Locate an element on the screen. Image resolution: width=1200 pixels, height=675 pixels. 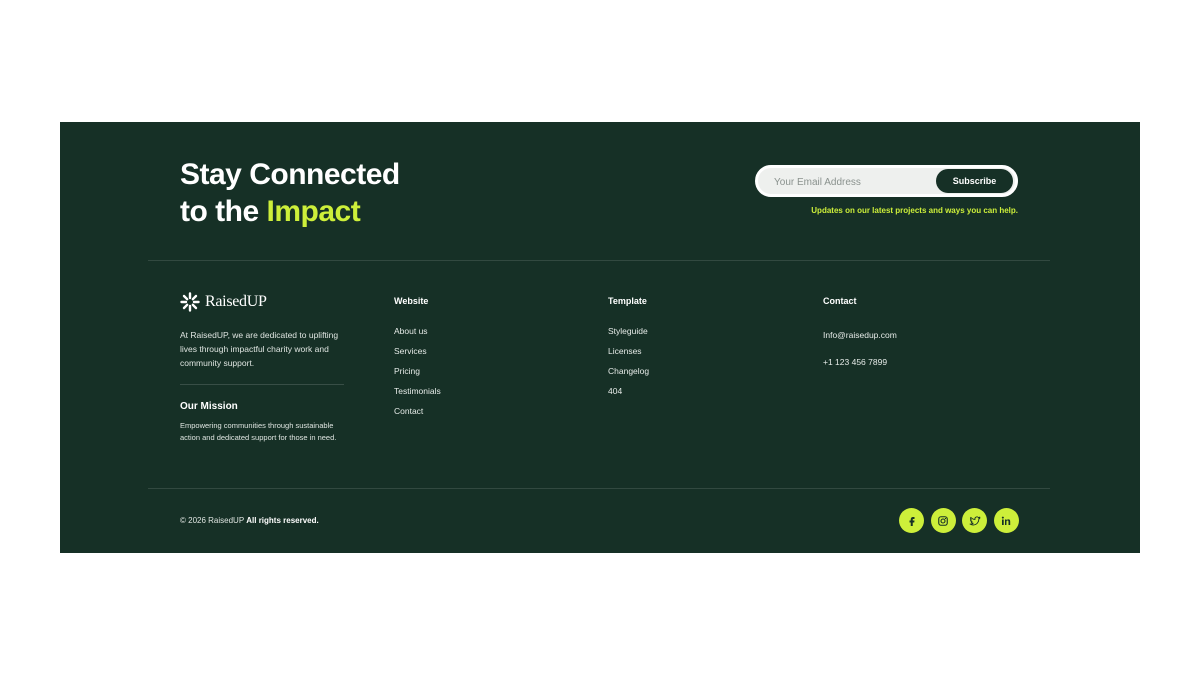
copyright: © 2026 RaisedUP All rights reserved. is located at coordinates (249, 520).